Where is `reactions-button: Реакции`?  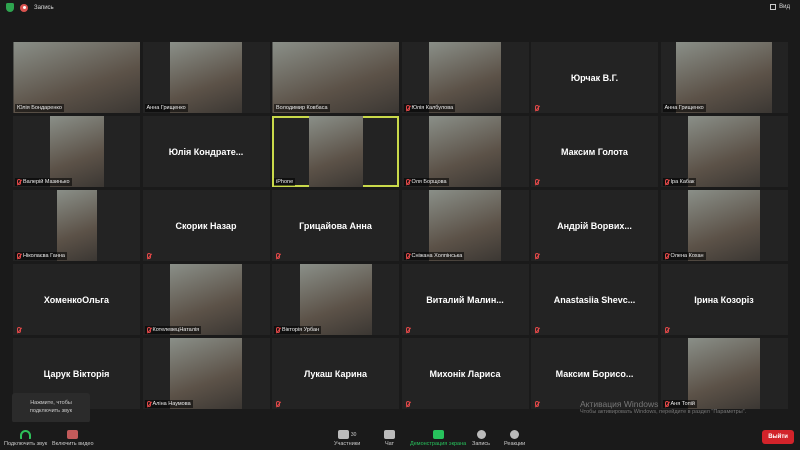
reactions-button: Реакции is located at coordinates (514, 438).